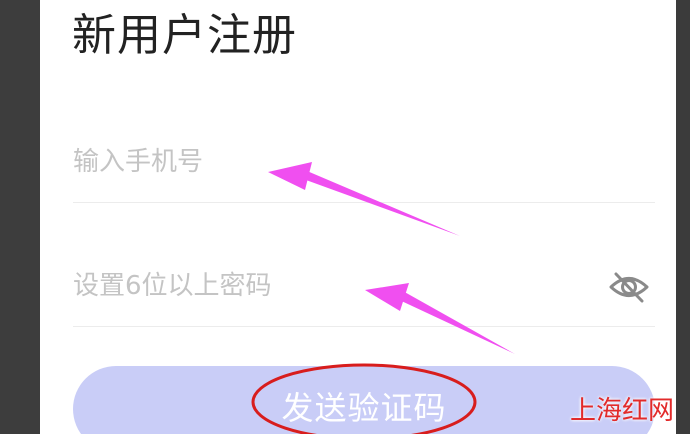 The width and height of the screenshot is (690, 434). I want to click on watermark-logo: 上海红网, so click(621, 411).